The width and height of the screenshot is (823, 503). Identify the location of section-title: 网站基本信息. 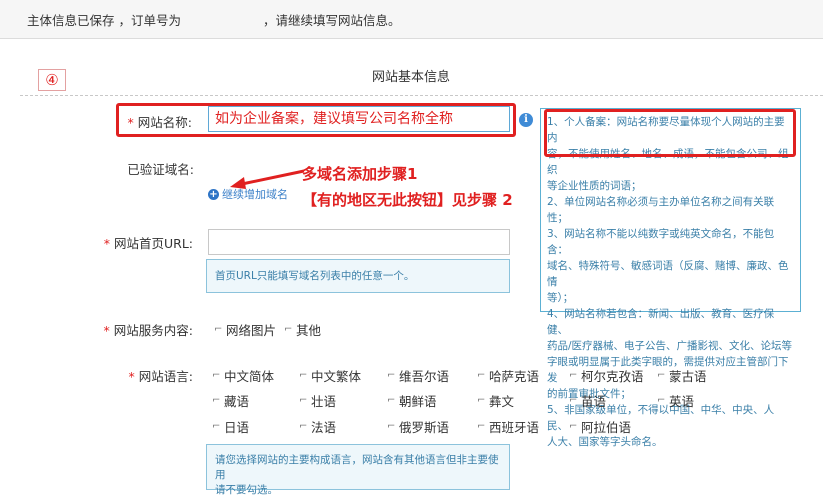
(411, 77).